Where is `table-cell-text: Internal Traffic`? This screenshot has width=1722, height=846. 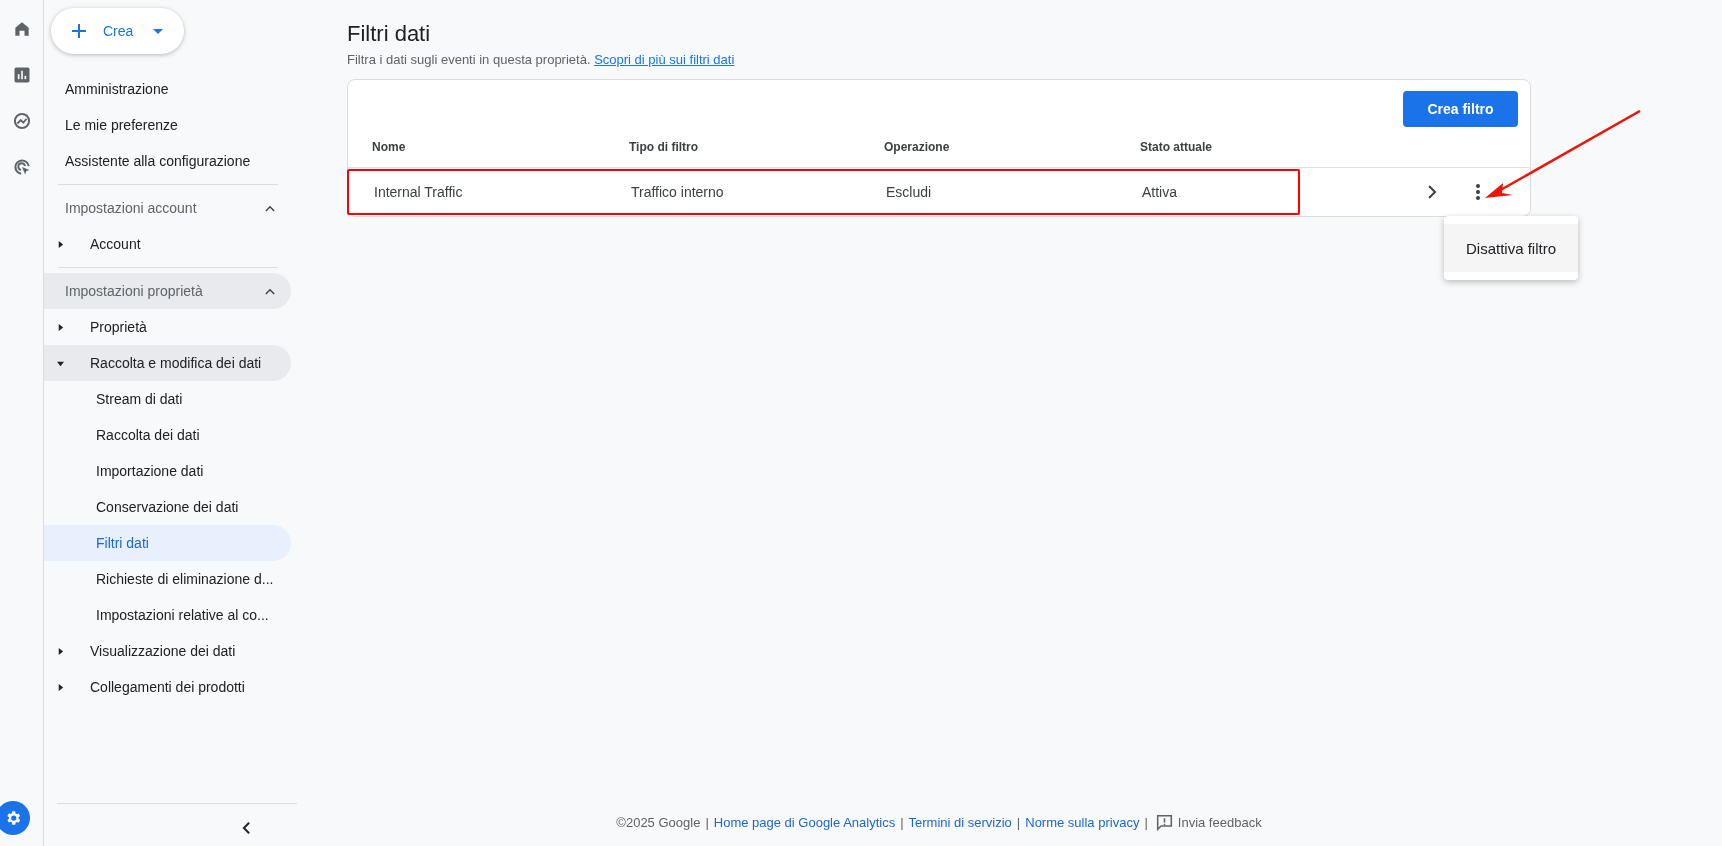
table-cell-text: Internal Traffic is located at coordinates (418, 192).